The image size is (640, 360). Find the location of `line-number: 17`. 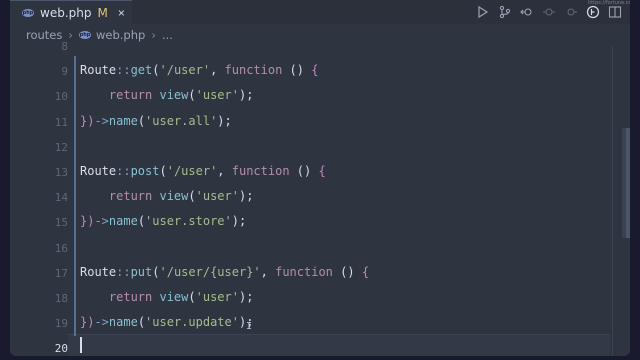

line-number: 17 is located at coordinates (61, 273).